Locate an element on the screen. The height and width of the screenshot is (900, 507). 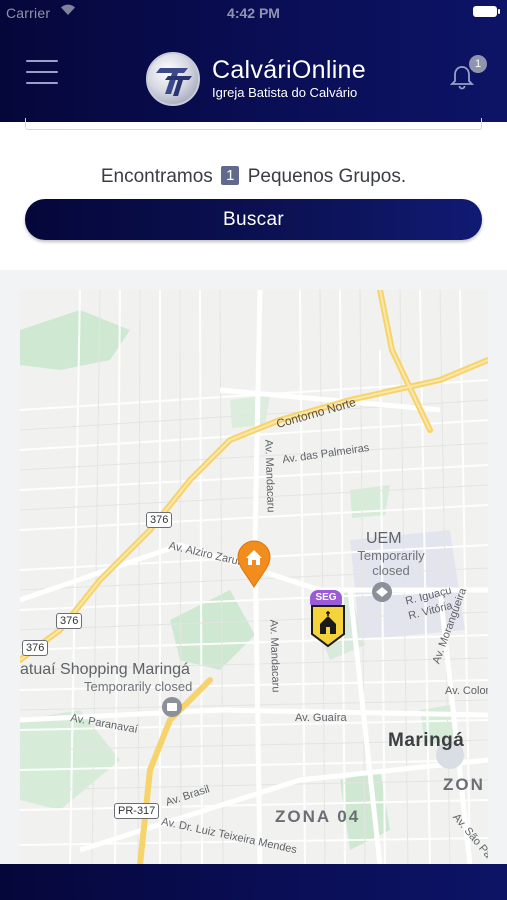
battery-icon is located at coordinates (486, 11).